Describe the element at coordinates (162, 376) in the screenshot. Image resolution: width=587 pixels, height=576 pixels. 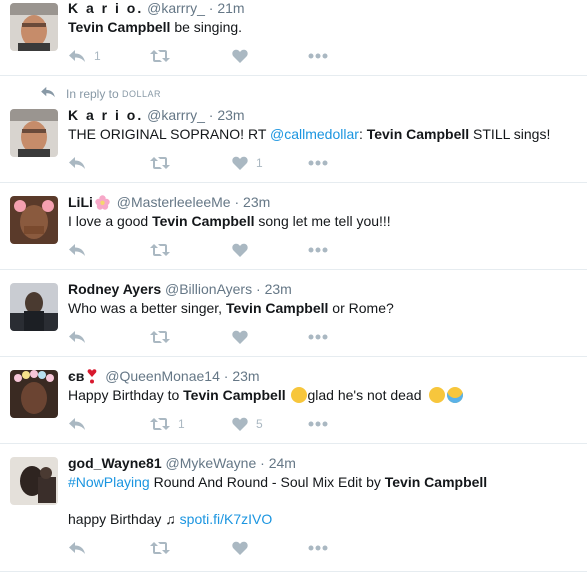
I see `handle: @QueenMonae14` at that location.